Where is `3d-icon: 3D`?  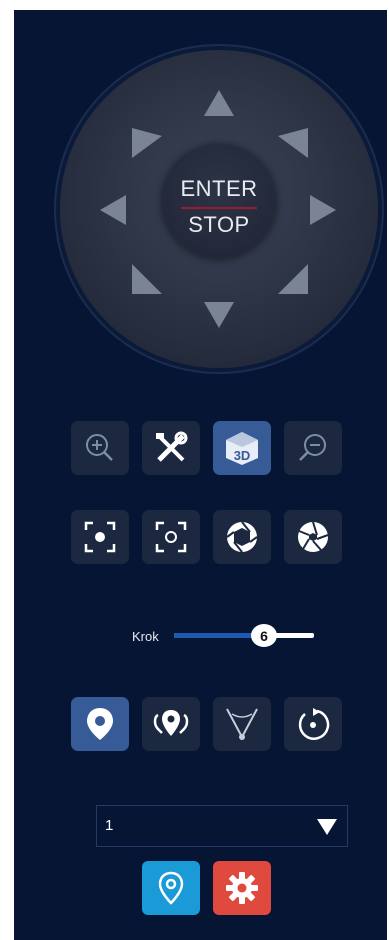
3d-icon: 3D is located at coordinates (242, 448).